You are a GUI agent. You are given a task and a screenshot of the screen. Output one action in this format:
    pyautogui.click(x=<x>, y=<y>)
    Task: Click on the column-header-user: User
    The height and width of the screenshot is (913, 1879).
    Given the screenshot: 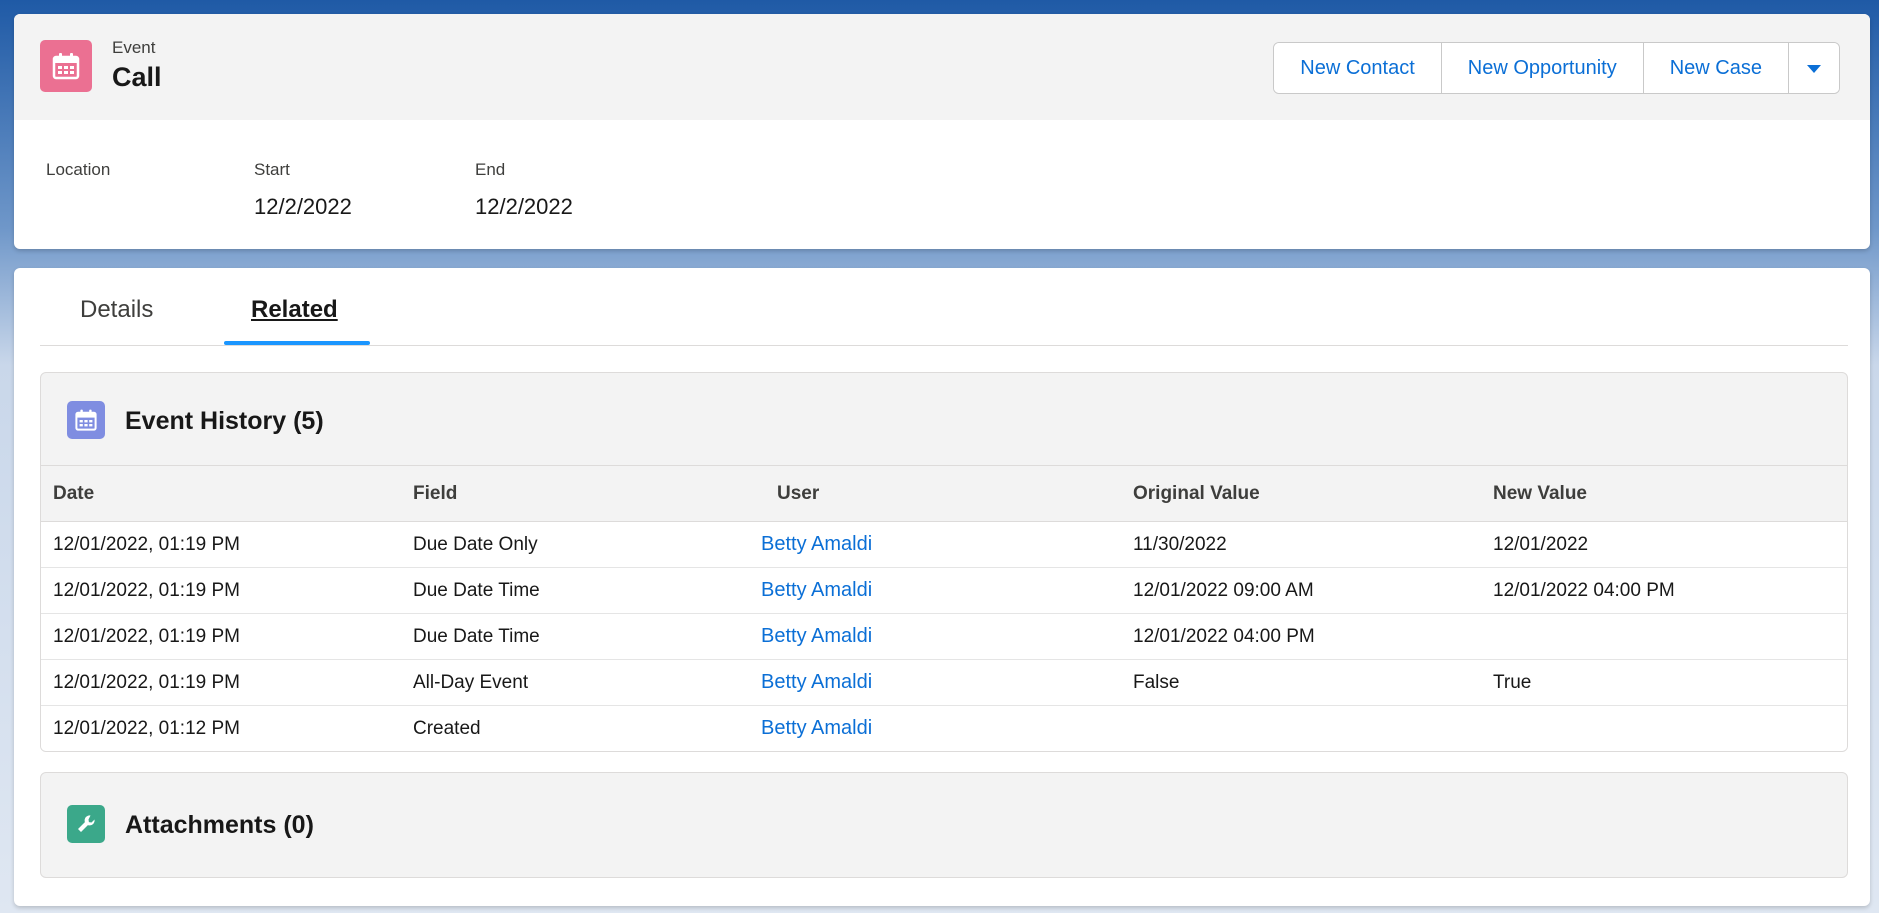 What is the action you would take?
    pyautogui.click(x=941, y=493)
    